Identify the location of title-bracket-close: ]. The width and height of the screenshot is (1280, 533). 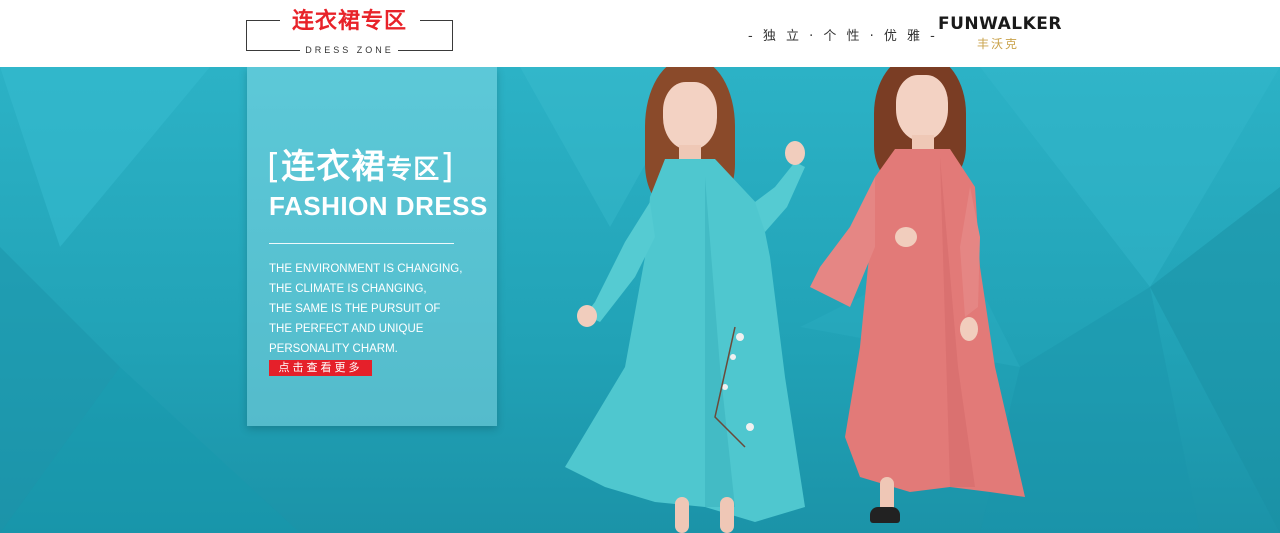
(447, 167).